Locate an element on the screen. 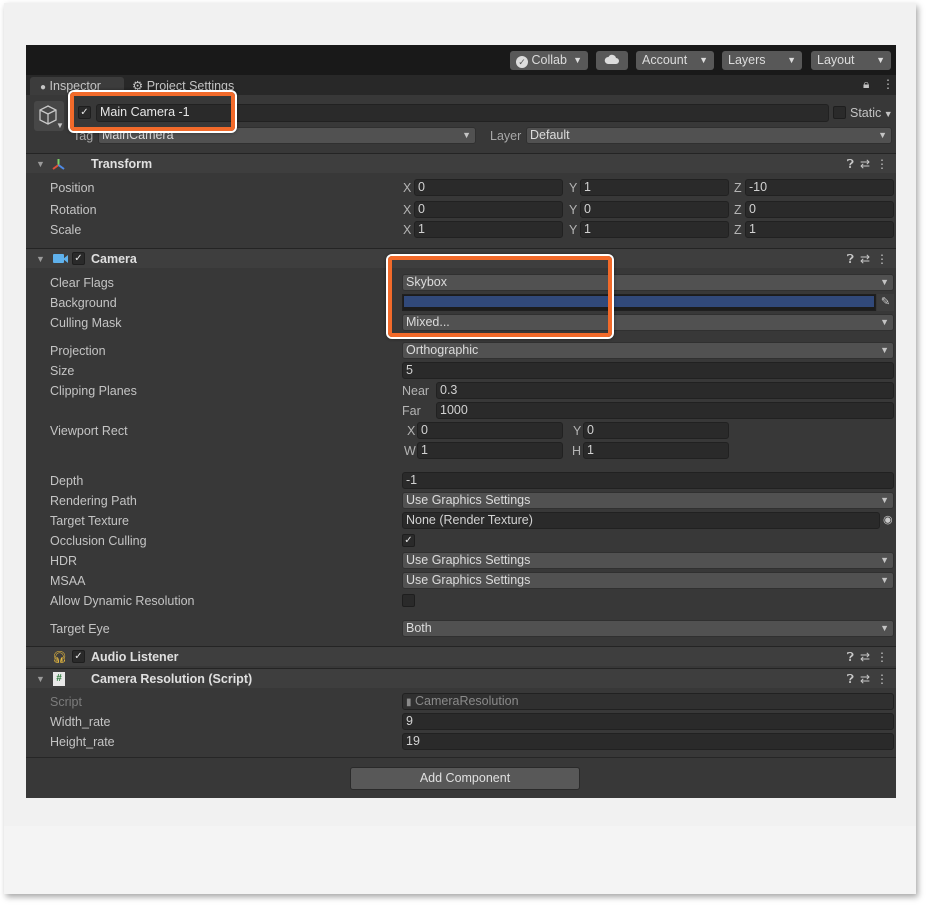 The image size is (940, 917). collab-caret-icon: ▼ is located at coordinates (577, 60).